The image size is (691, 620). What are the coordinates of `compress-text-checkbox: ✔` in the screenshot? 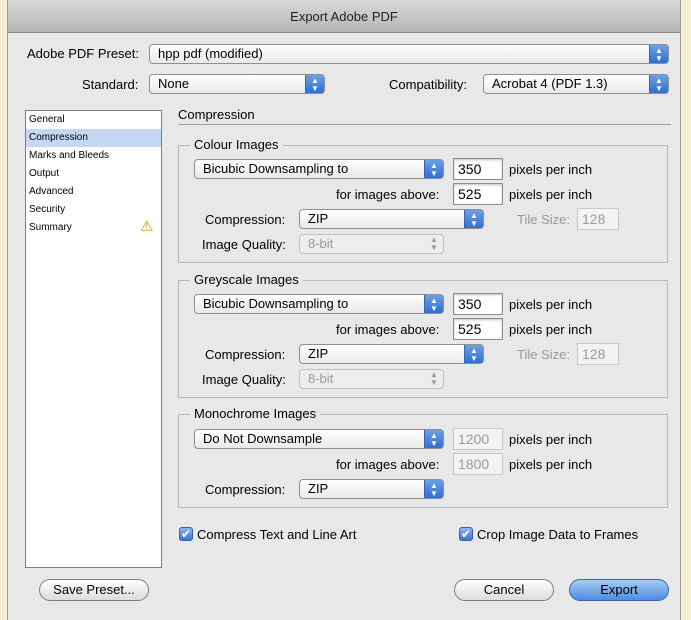 It's located at (186, 534).